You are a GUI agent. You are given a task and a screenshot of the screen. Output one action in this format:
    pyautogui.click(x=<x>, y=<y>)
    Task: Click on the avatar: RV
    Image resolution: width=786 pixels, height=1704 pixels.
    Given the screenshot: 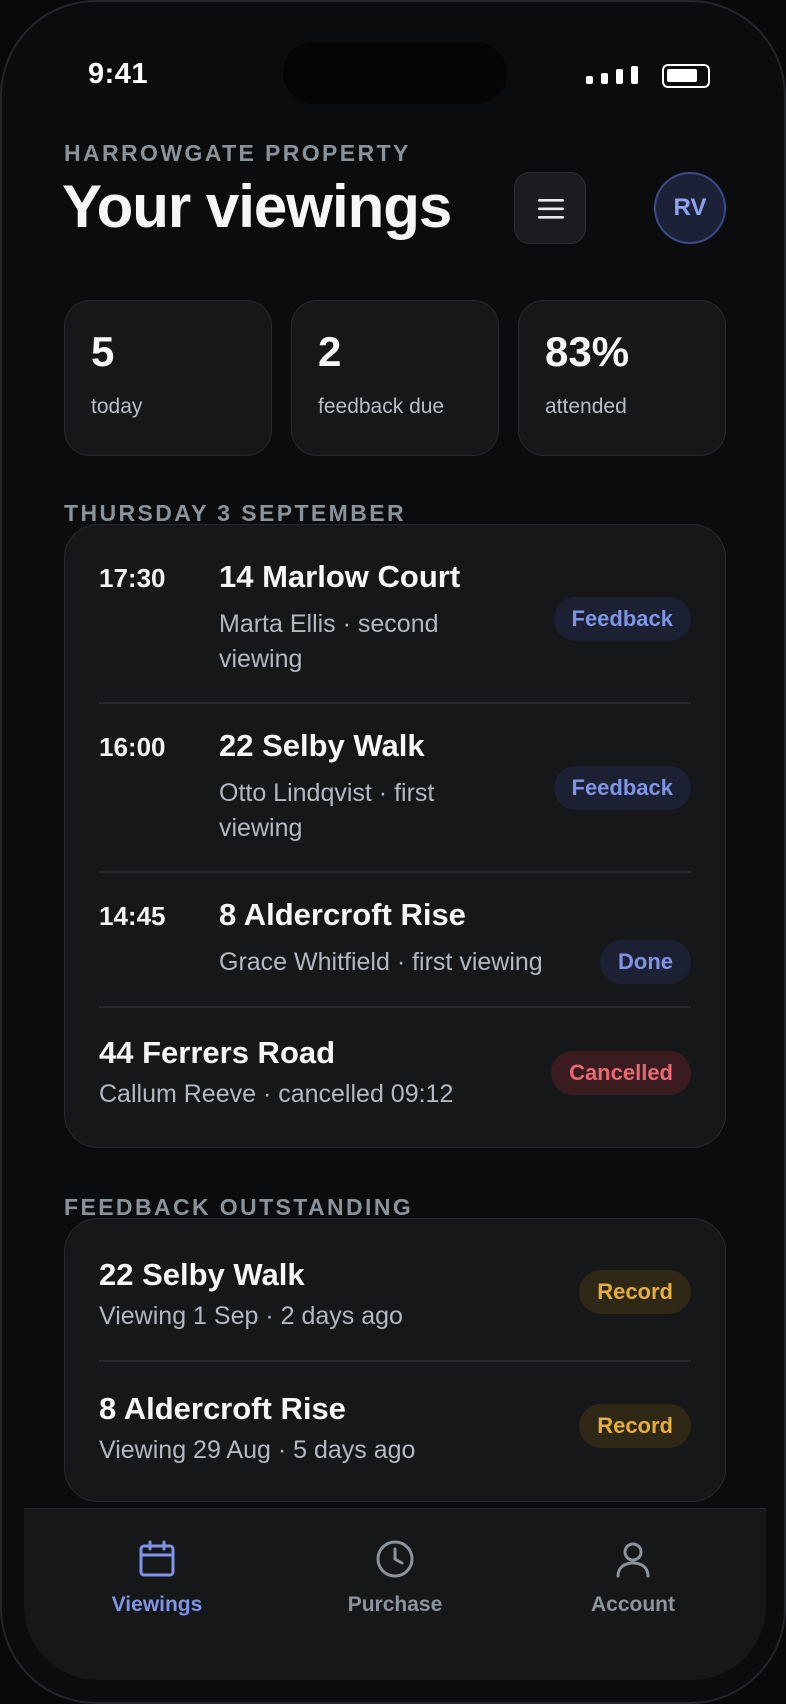 What is the action you would take?
    pyautogui.click(x=690, y=208)
    